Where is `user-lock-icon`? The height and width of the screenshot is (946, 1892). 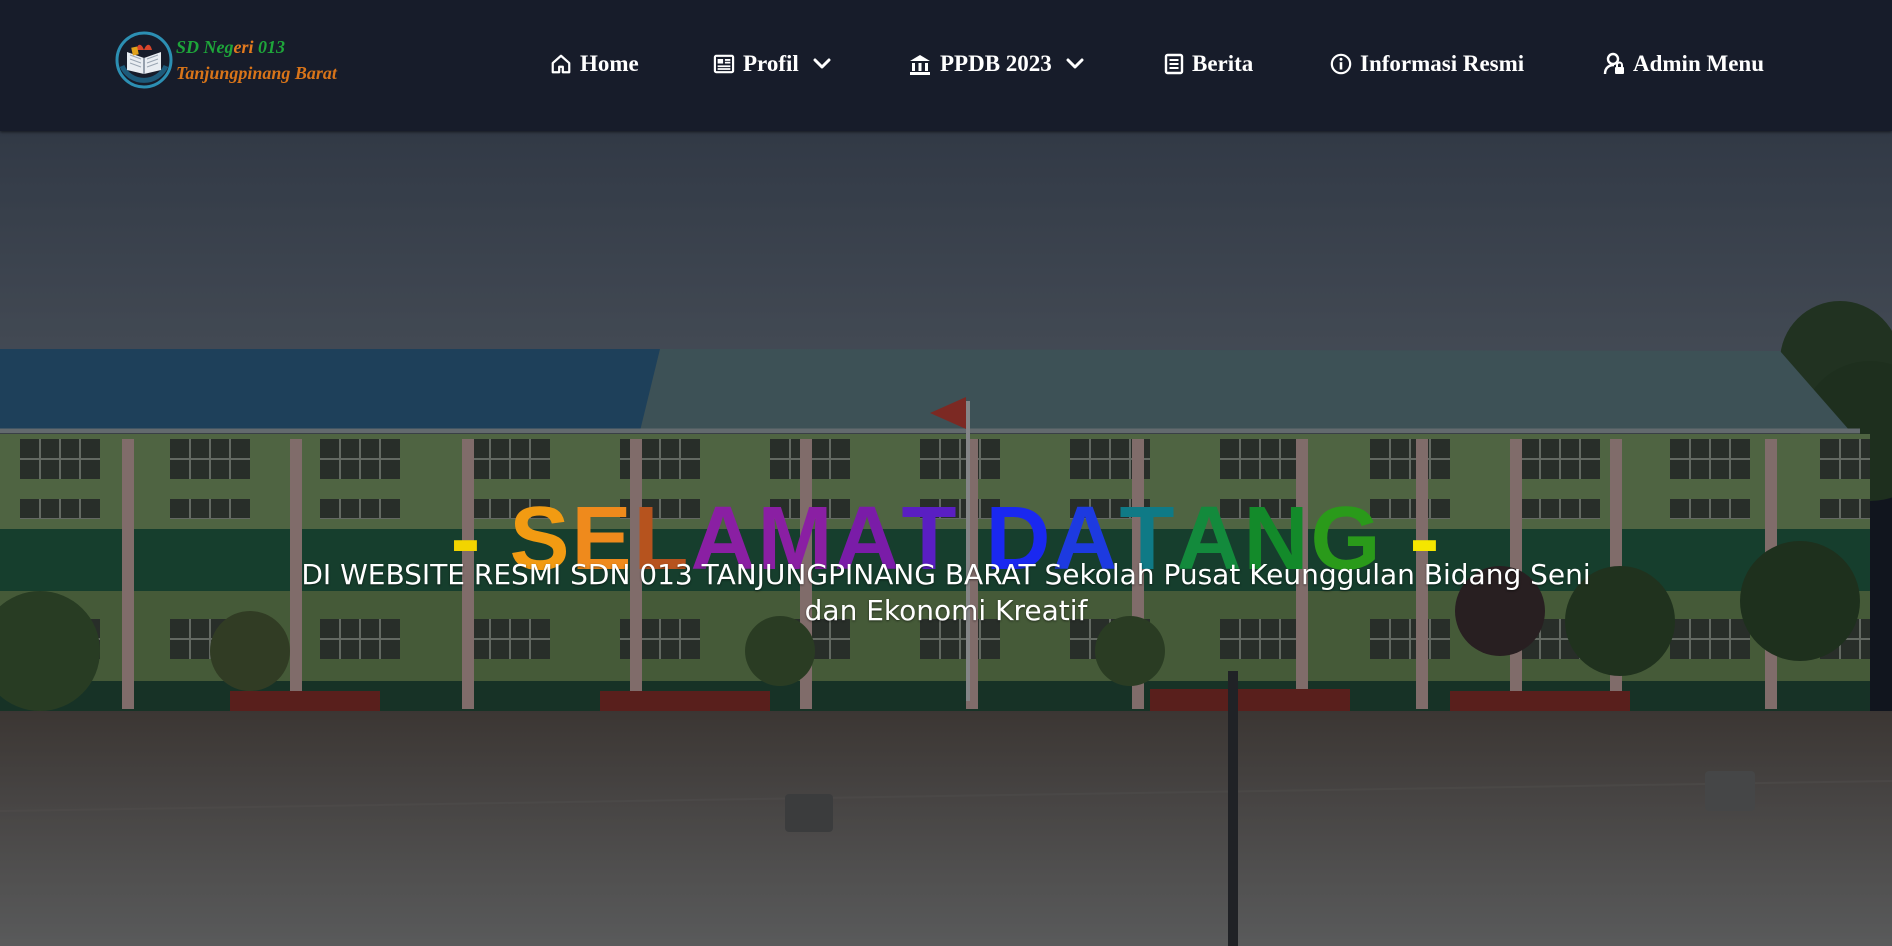 user-lock-icon is located at coordinates (1613, 63).